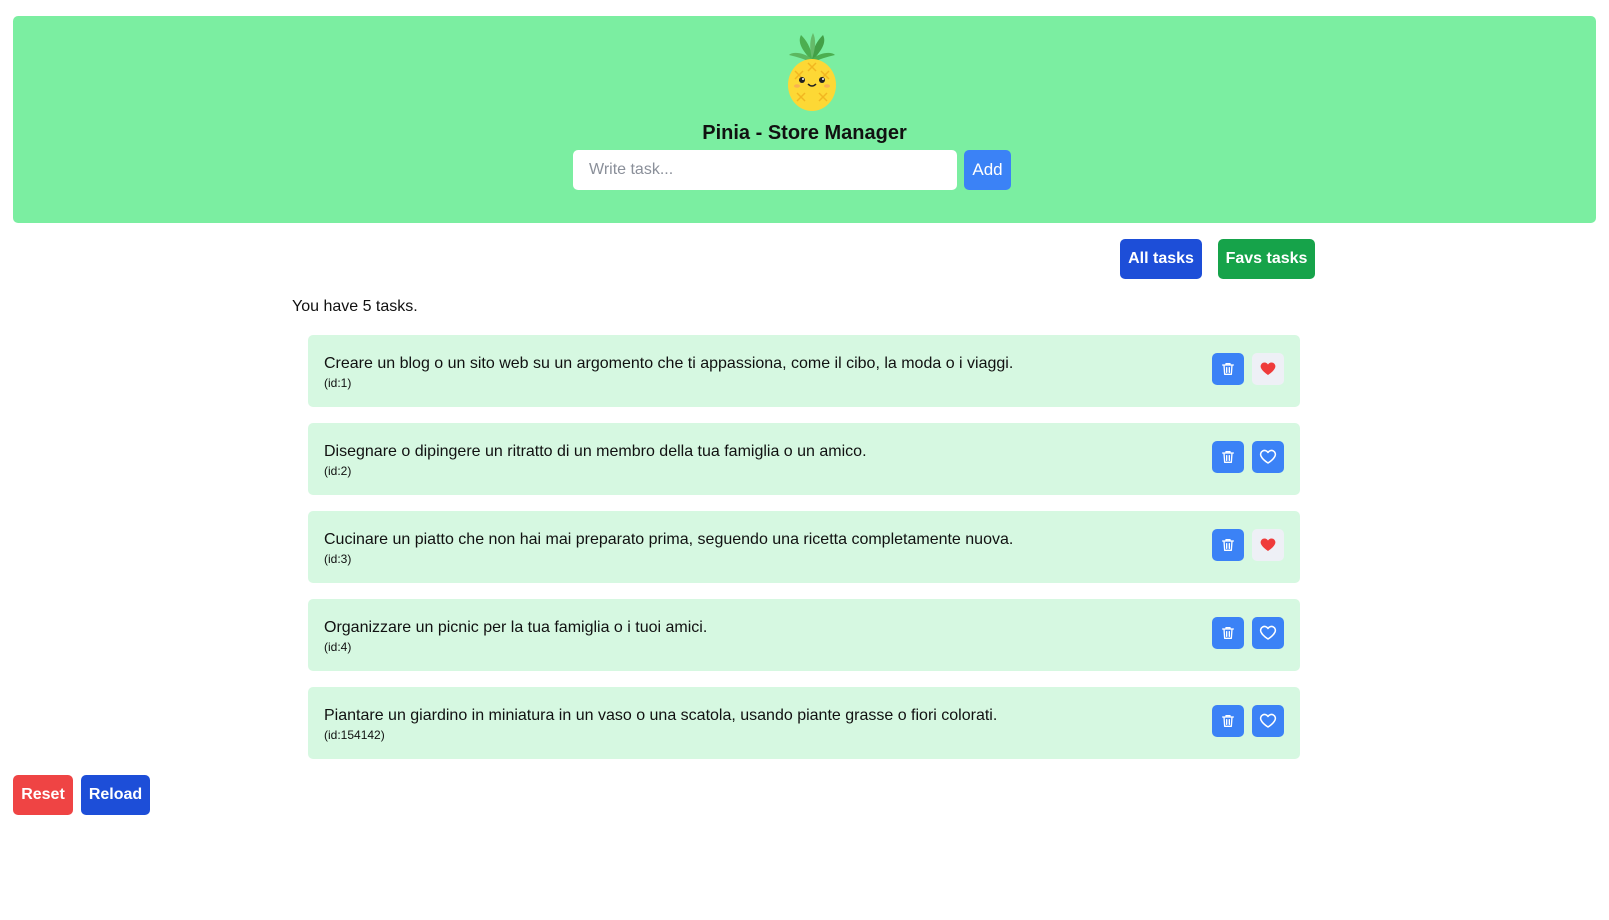 The image size is (1609, 920). I want to click on add-task-button: Add, so click(987, 170).